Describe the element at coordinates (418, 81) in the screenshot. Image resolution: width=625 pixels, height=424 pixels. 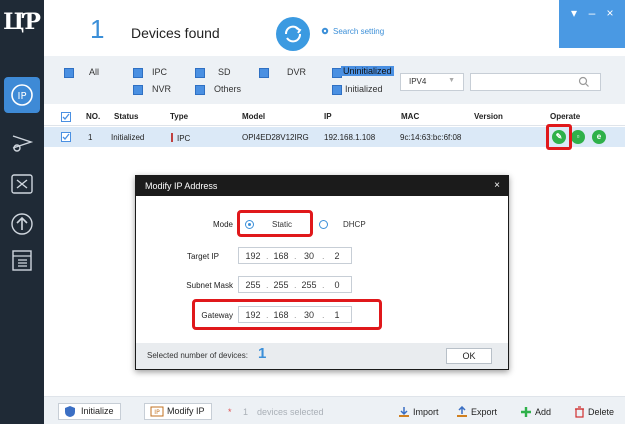
I see `ip-version-value: IPV4` at that location.